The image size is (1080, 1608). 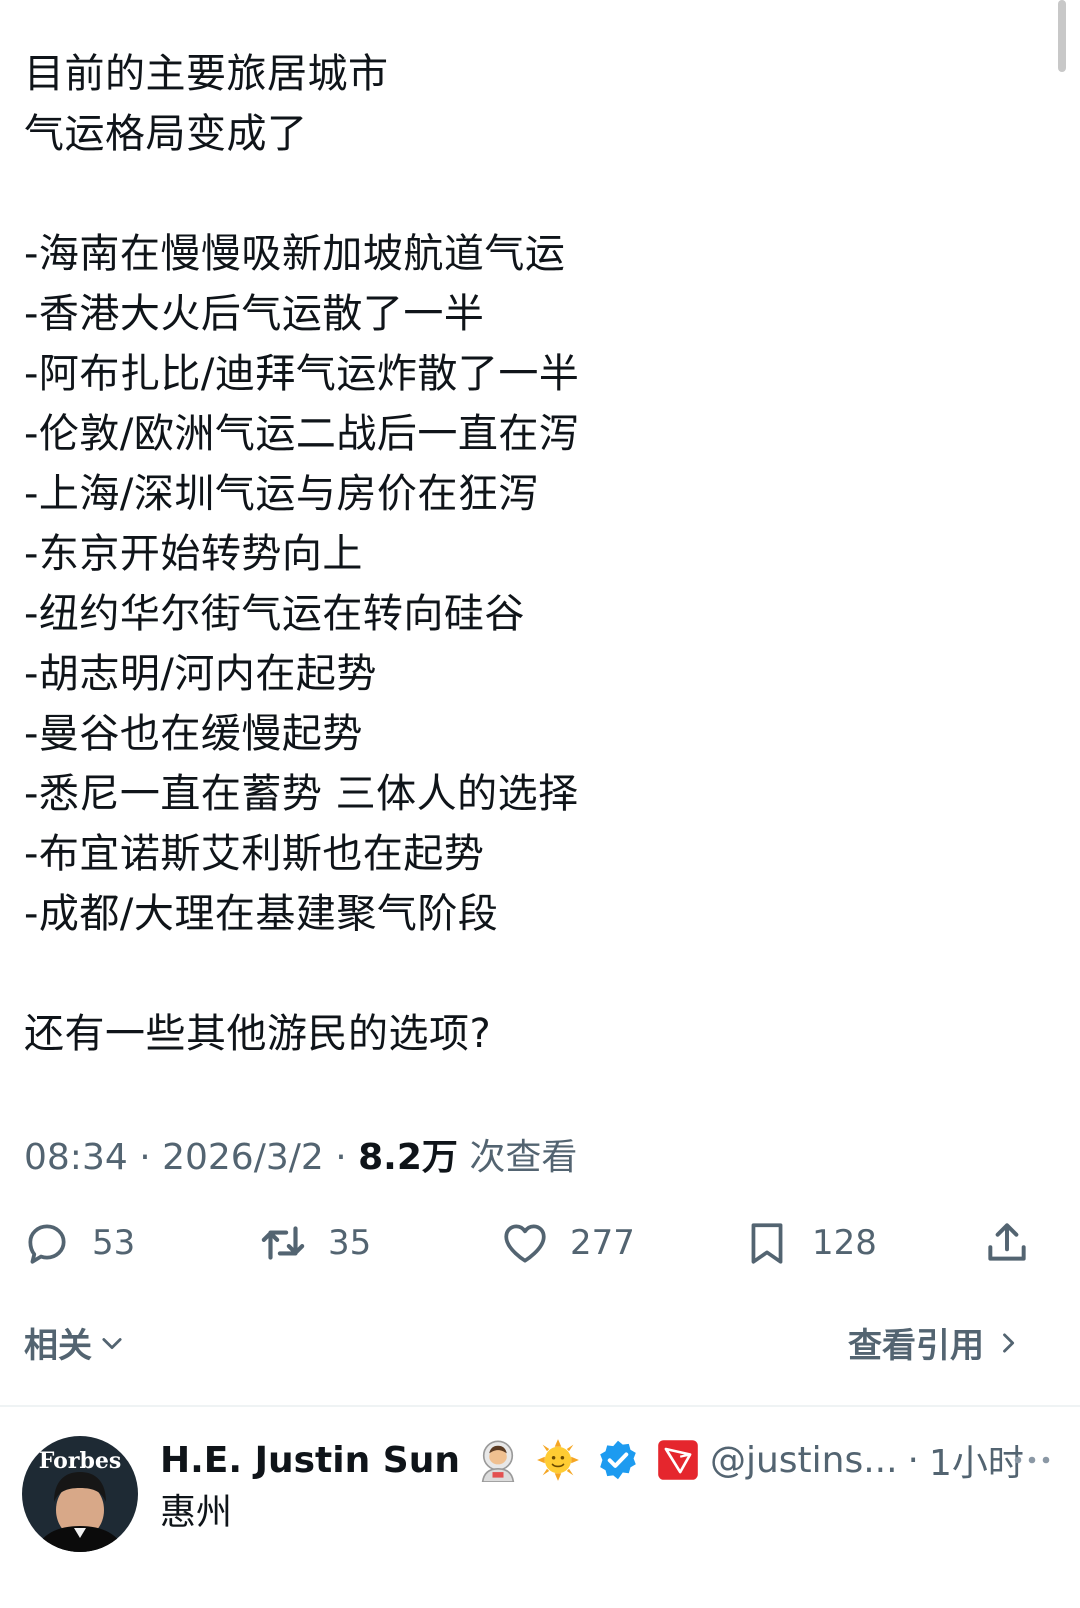 I want to click on tweet-line: -悉尼一直在蓄势 三体人的选择, so click(x=301, y=794).